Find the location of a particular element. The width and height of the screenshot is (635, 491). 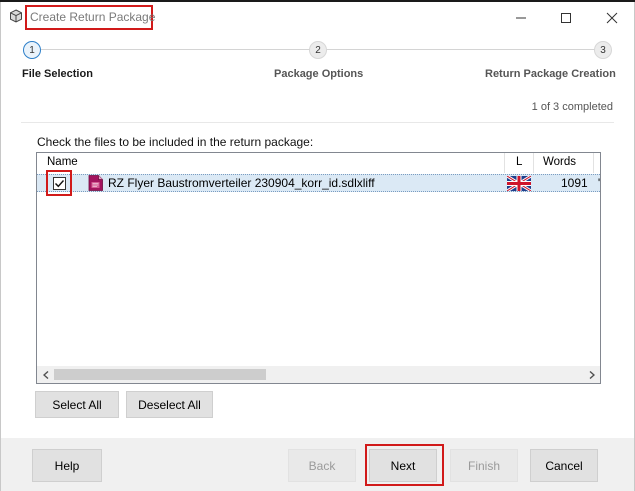

minimize-button is located at coordinates (521, 18).